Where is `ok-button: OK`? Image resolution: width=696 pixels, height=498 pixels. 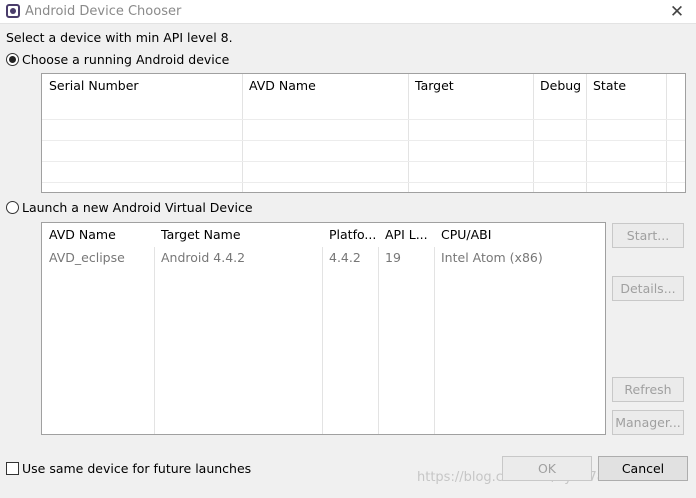 ok-button: OK is located at coordinates (547, 468).